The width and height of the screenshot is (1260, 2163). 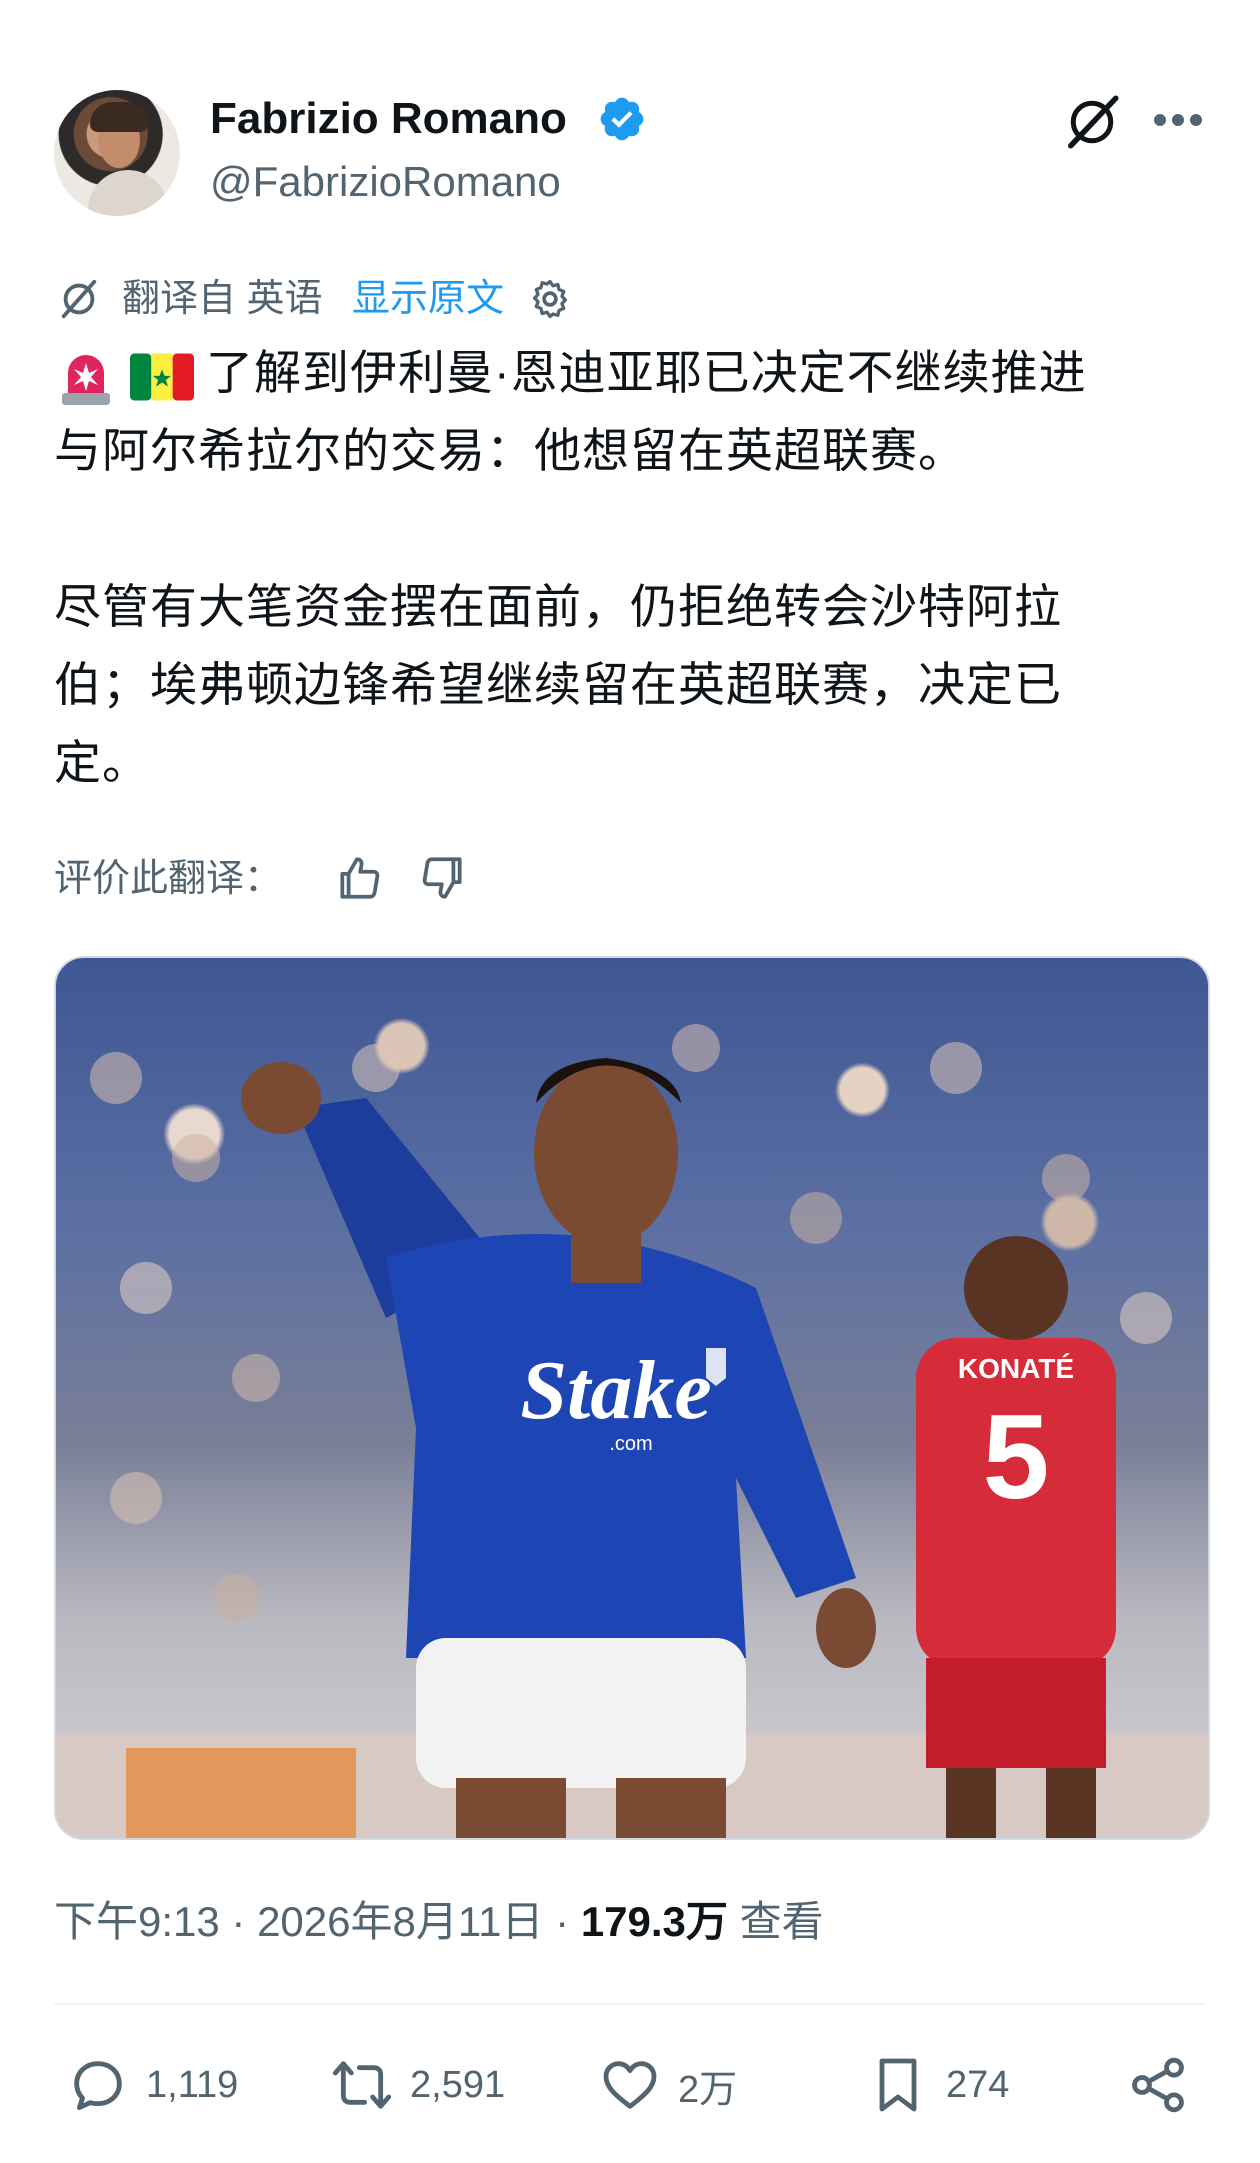 What do you see at coordinates (98, 2086) in the screenshot?
I see `reply-icon` at bounding box center [98, 2086].